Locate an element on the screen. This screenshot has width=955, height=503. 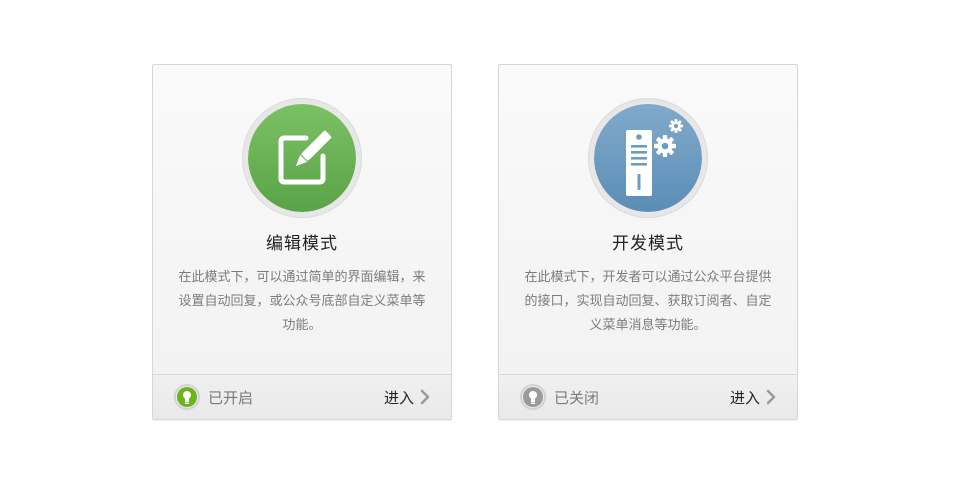
enter-developer-mode-link: 进入 is located at coordinates (753, 397).